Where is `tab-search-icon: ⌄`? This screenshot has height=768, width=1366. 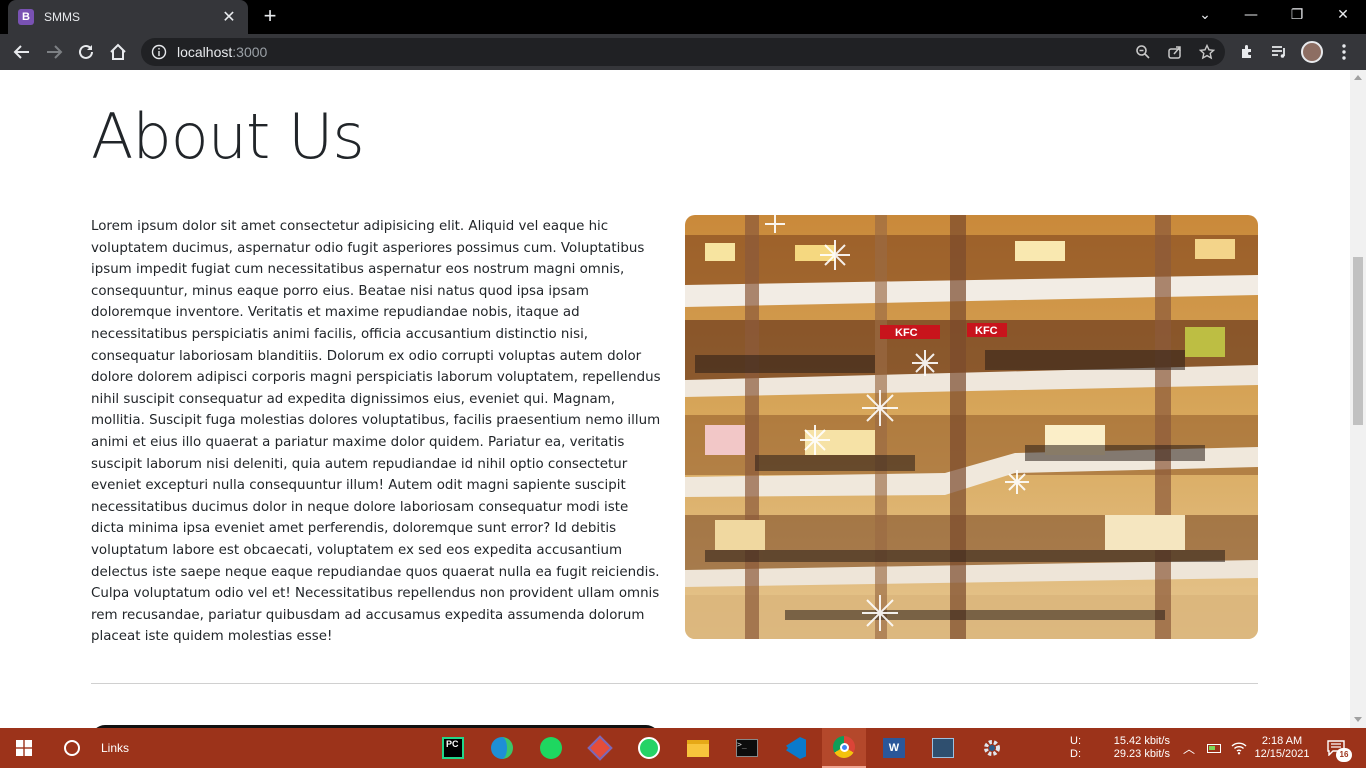
tab-search-icon: ⌄ is located at coordinates (1205, 15).